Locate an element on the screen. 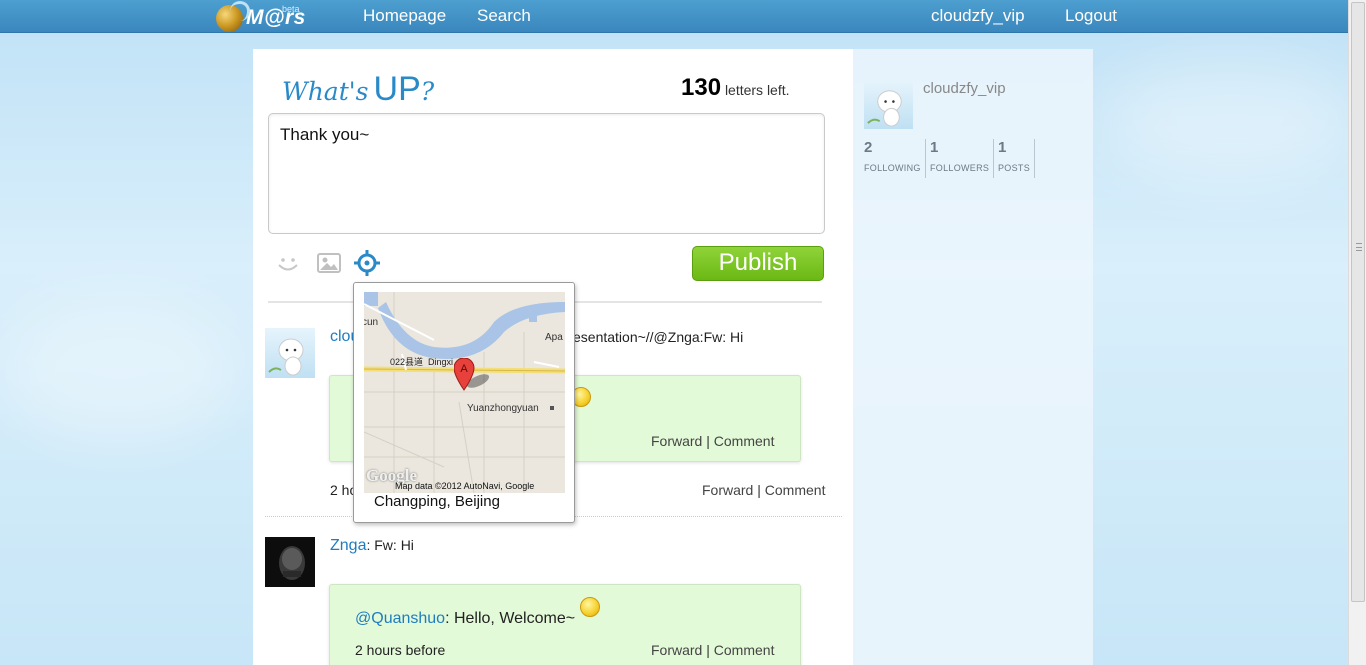 The width and height of the screenshot is (1366, 665). profile-avatar is located at coordinates (888, 104).